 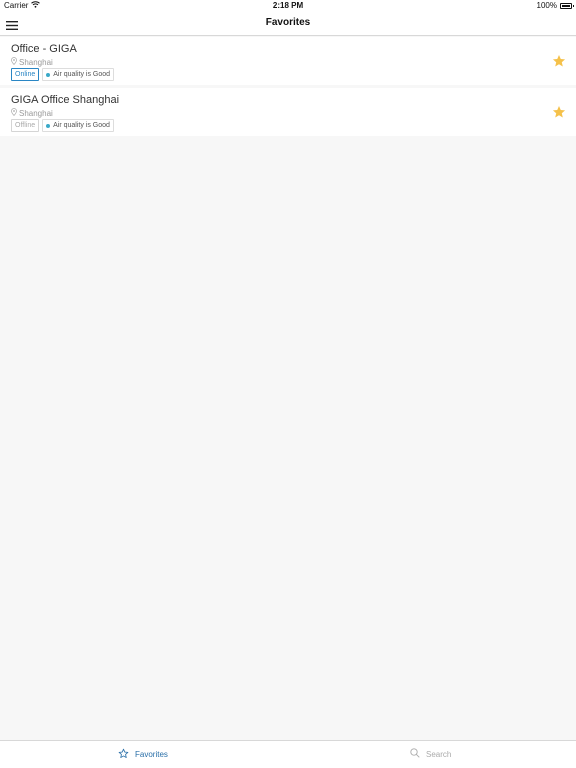 I want to click on device-name: GIGA Office Shanghai, so click(x=65, y=100).